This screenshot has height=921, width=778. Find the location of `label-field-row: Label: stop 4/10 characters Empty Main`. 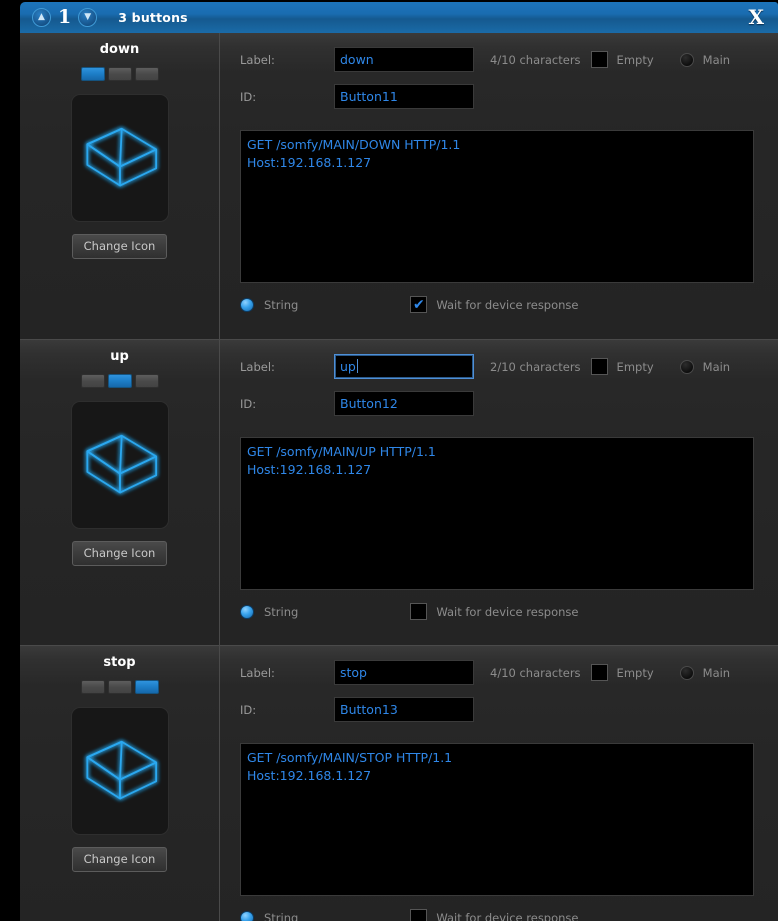

label-field-row: Label: stop 4/10 characters Empty Main is located at coordinates (502, 672).